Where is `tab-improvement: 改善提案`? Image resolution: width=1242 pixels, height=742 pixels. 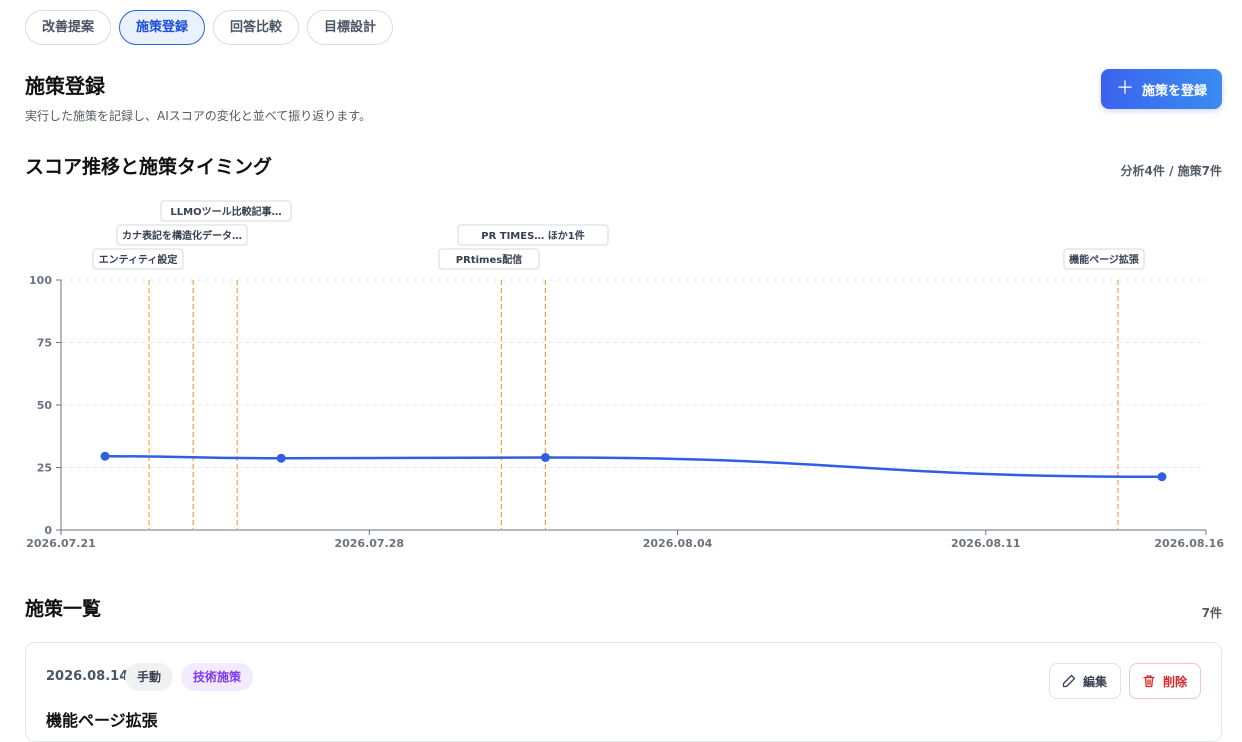 tab-improvement: 改善提案 is located at coordinates (68, 27).